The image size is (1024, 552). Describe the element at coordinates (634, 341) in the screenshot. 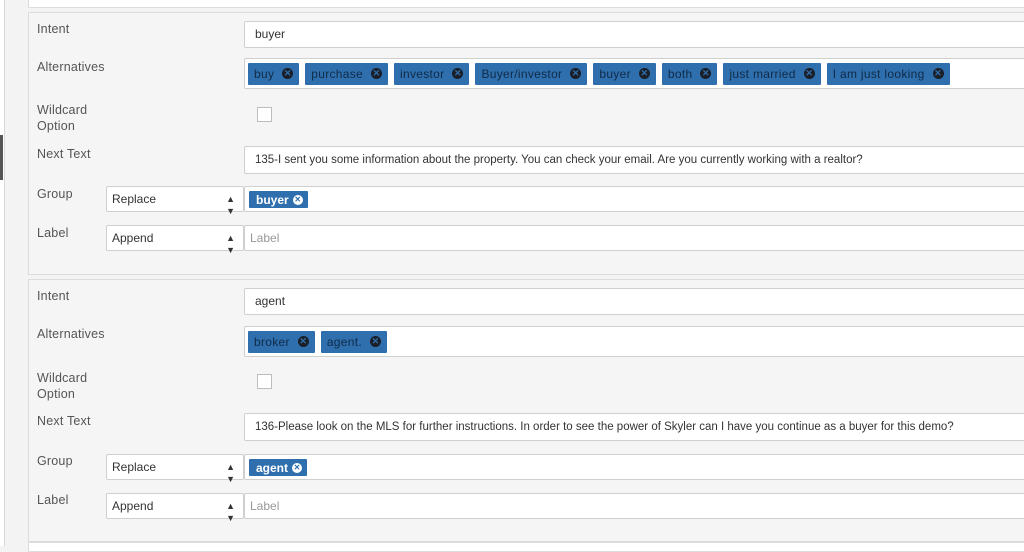

I see `alternatives-tag-input: broker ✕ agent. ✕` at that location.